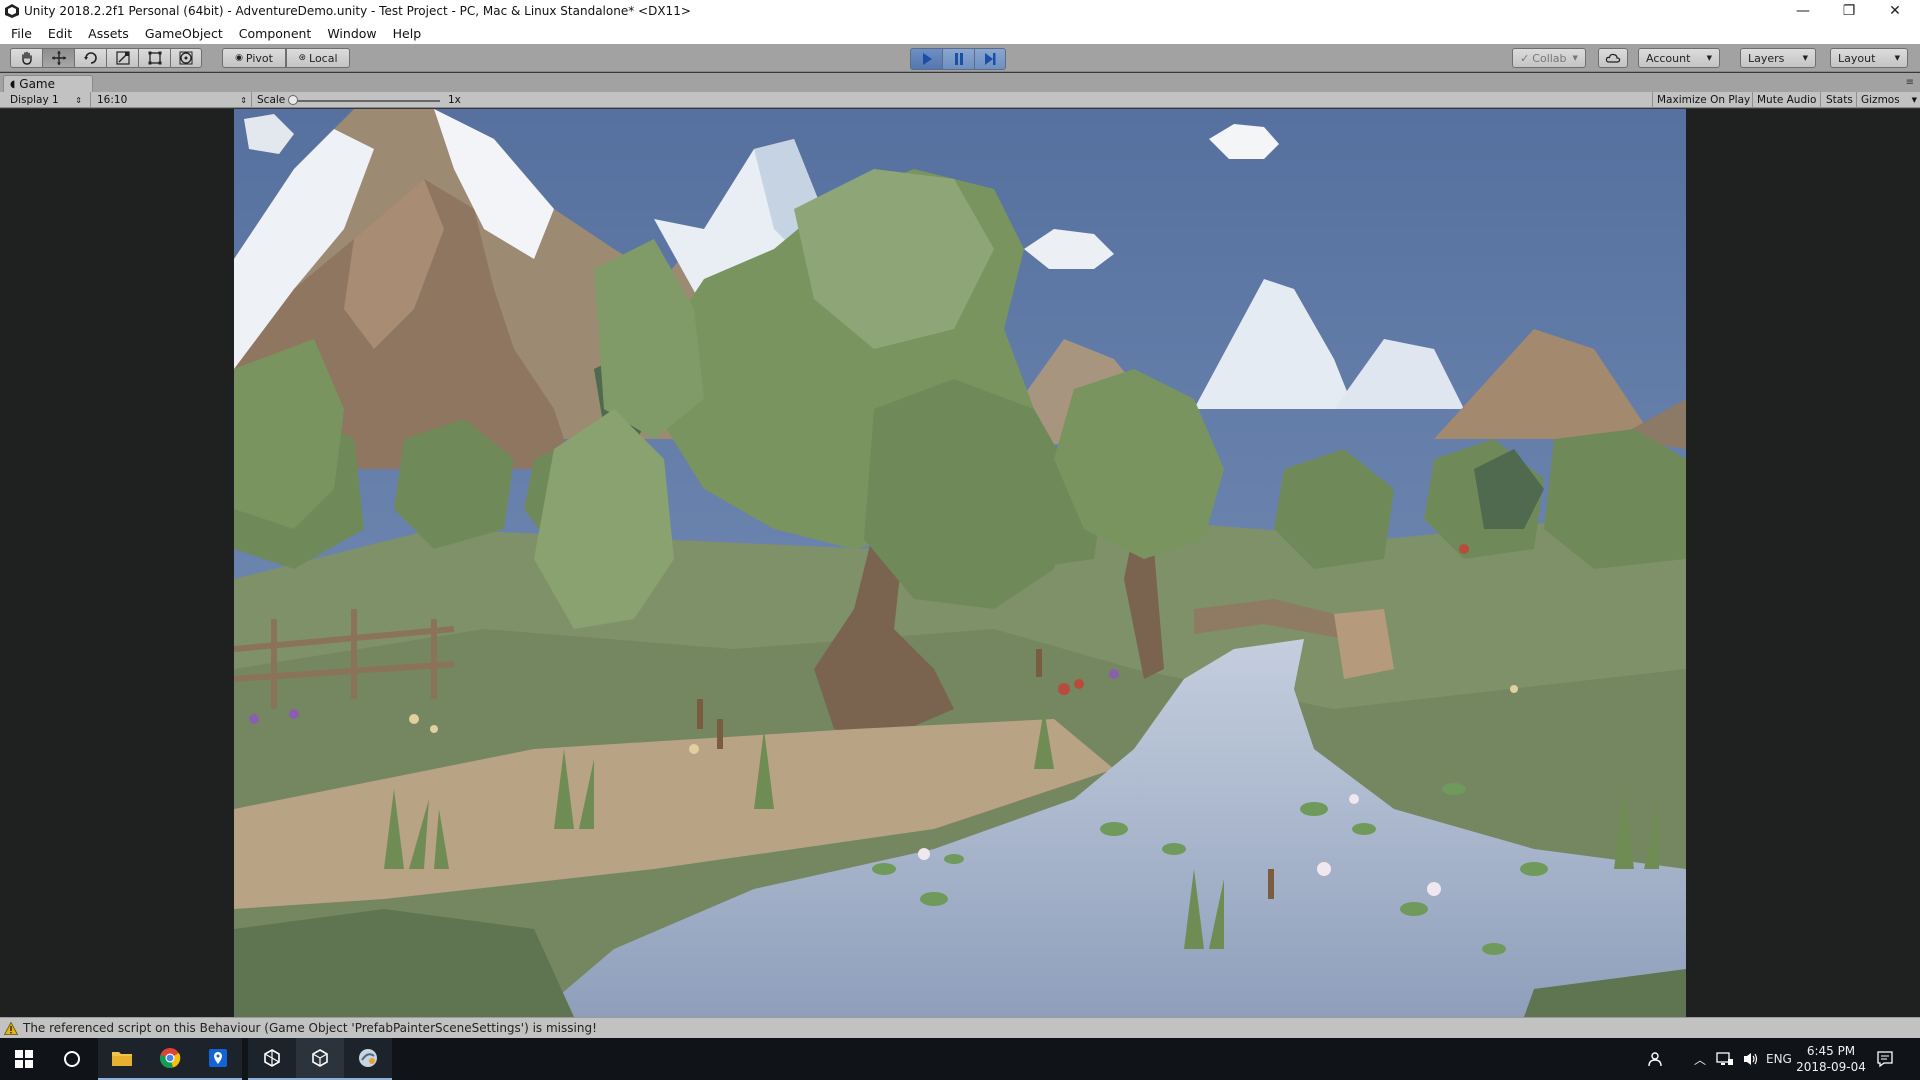 The height and width of the screenshot is (1080, 1920). I want to click on input-language-indicator: ENG, so click(1779, 1059).